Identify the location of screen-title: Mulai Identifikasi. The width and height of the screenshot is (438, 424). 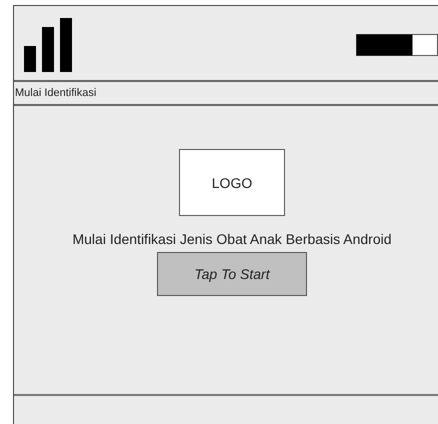
(55, 93).